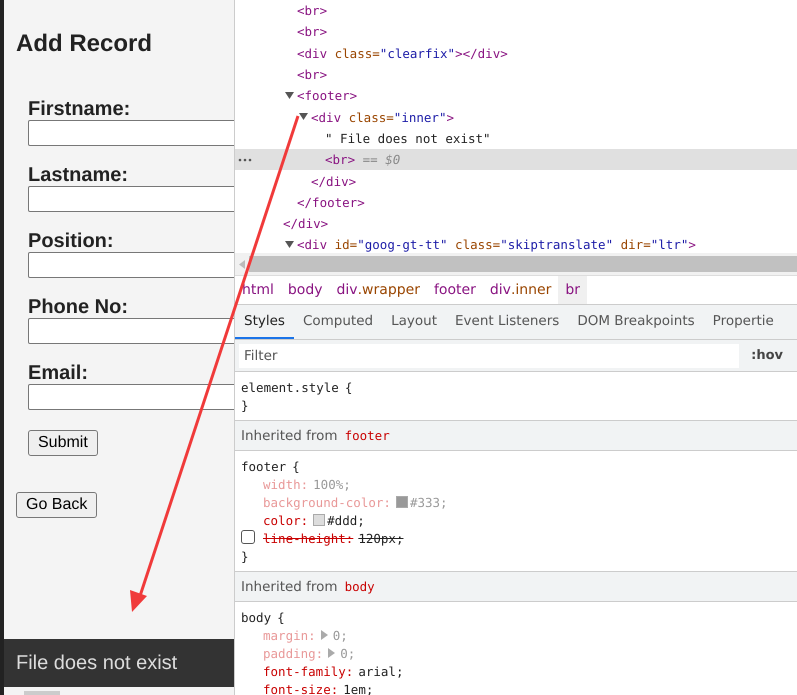  I want to click on property-name: line-height:, so click(308, 538).